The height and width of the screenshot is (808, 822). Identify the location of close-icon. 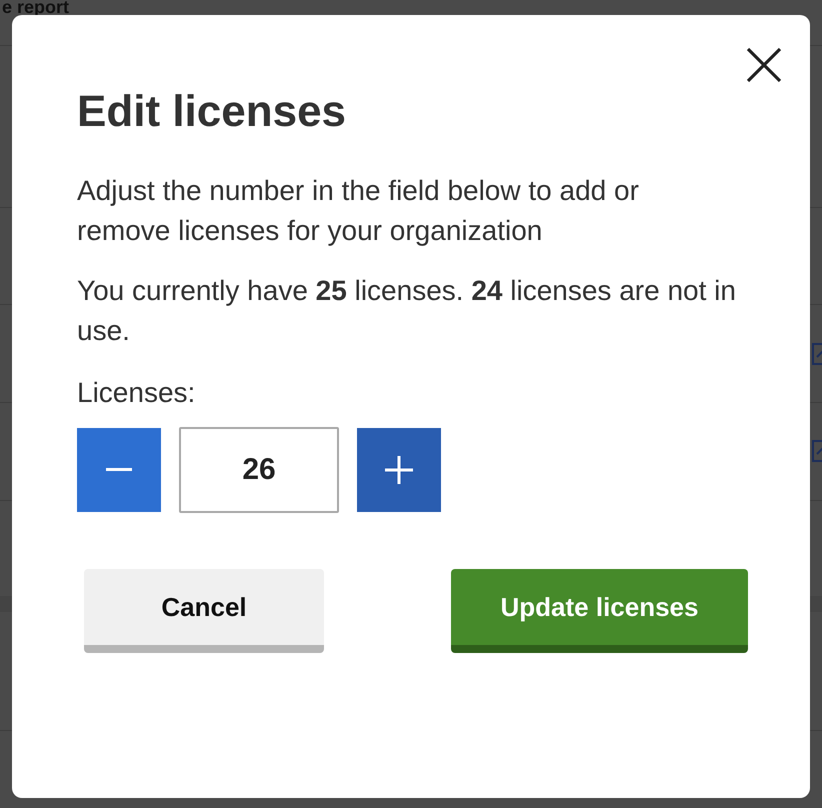
(764, 65).